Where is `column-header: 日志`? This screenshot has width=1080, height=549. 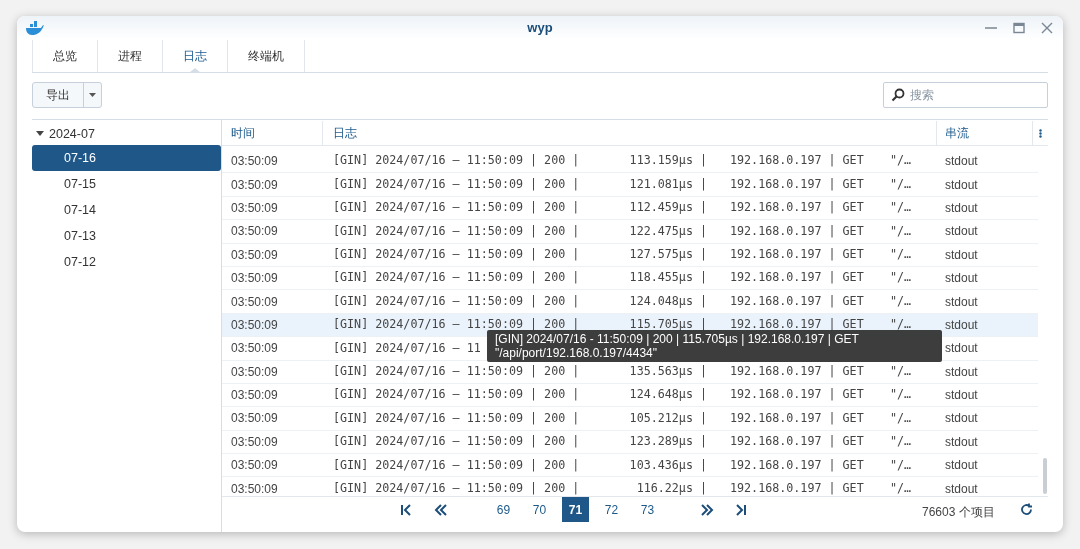 column-header: 日志 is located at coordinates (630, 133).